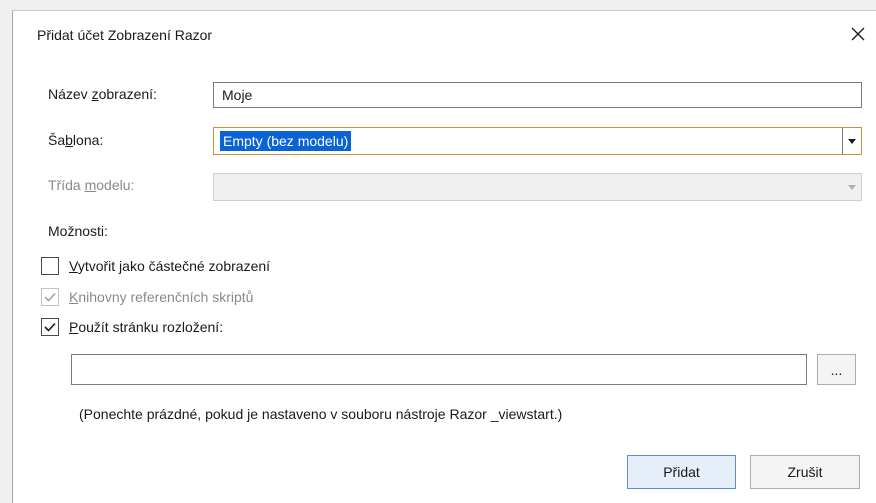 The image size is (876, 503). What do you see at coordinates (50, 266) in the screenshot?
I see `partial-view-checkbox` at bounding box center [50, 266].